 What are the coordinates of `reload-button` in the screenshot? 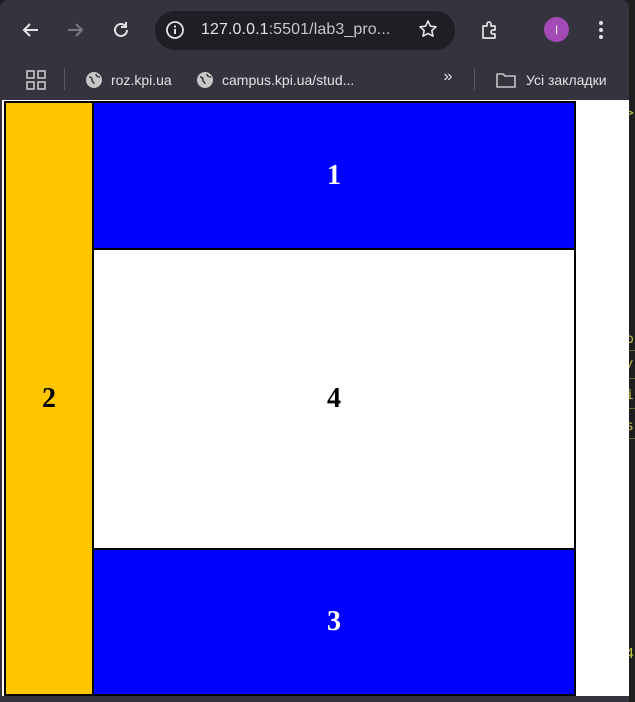 It's located at (121, 30).